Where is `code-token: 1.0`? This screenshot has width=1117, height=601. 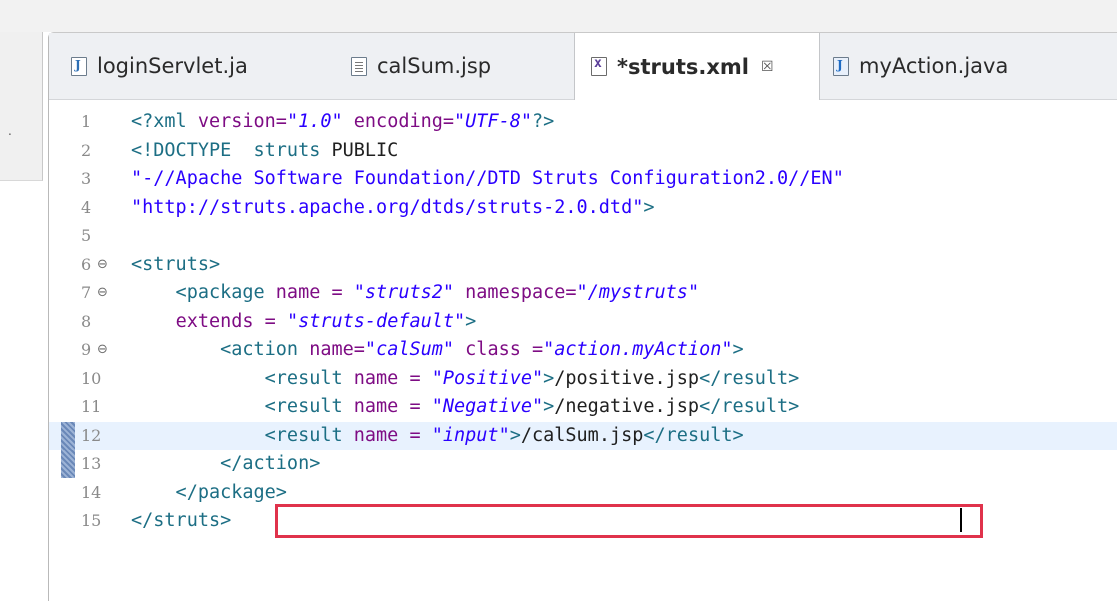 code-token: 1.0 is located at coordinates (315, 121).